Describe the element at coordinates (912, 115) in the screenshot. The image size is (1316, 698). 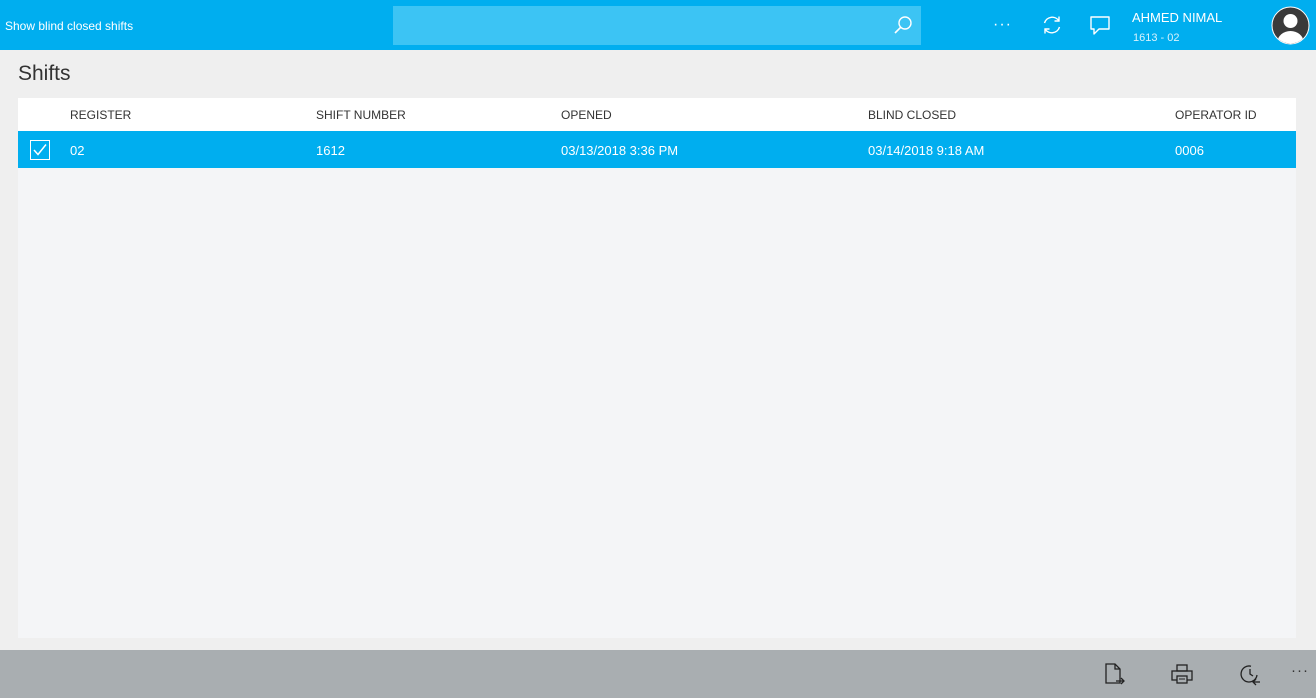
I see `column-header-blind-closed: BLIND CLOSED` at that location.